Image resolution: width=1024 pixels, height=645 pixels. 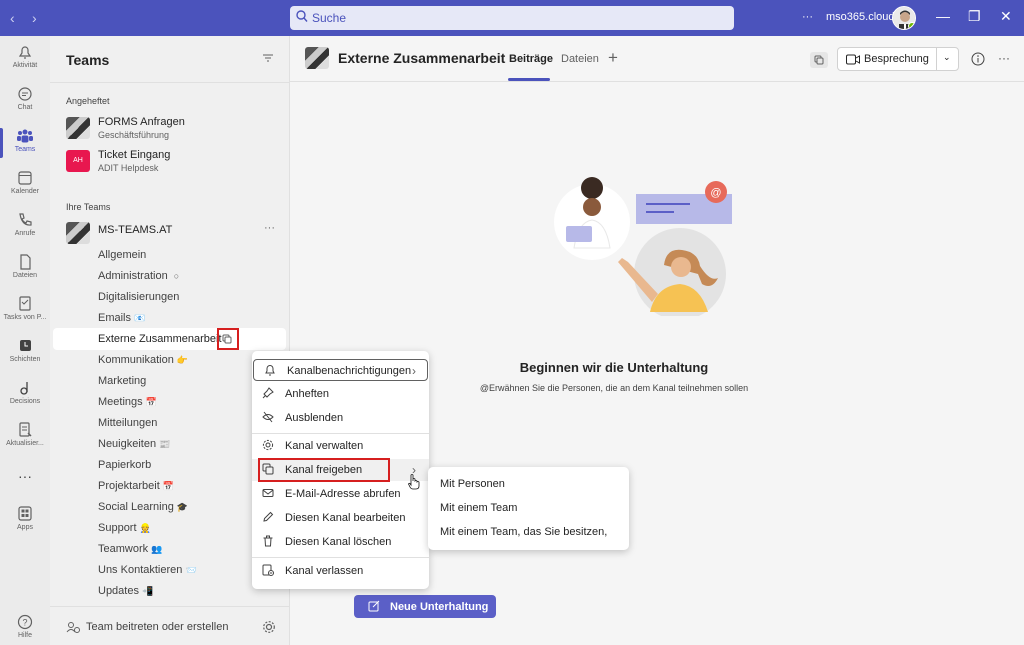 I want to click on filter-icon, so click(x=268, y=58).